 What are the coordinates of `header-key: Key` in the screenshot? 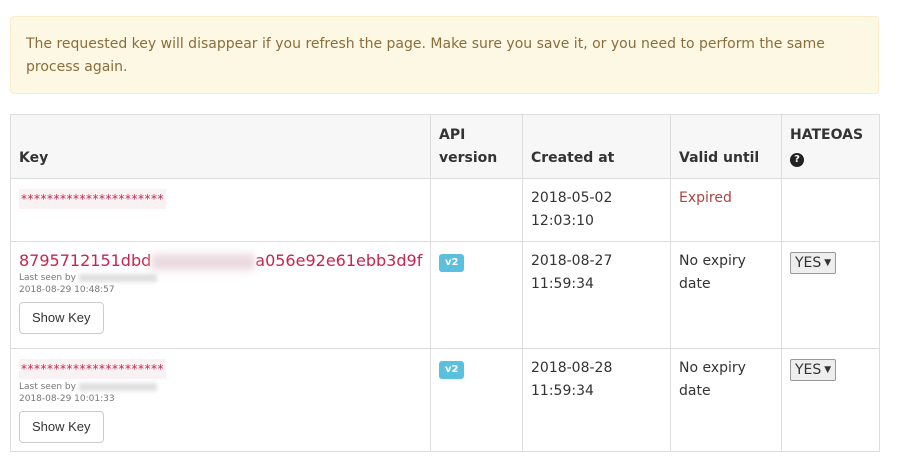 It's located at (220, 146).